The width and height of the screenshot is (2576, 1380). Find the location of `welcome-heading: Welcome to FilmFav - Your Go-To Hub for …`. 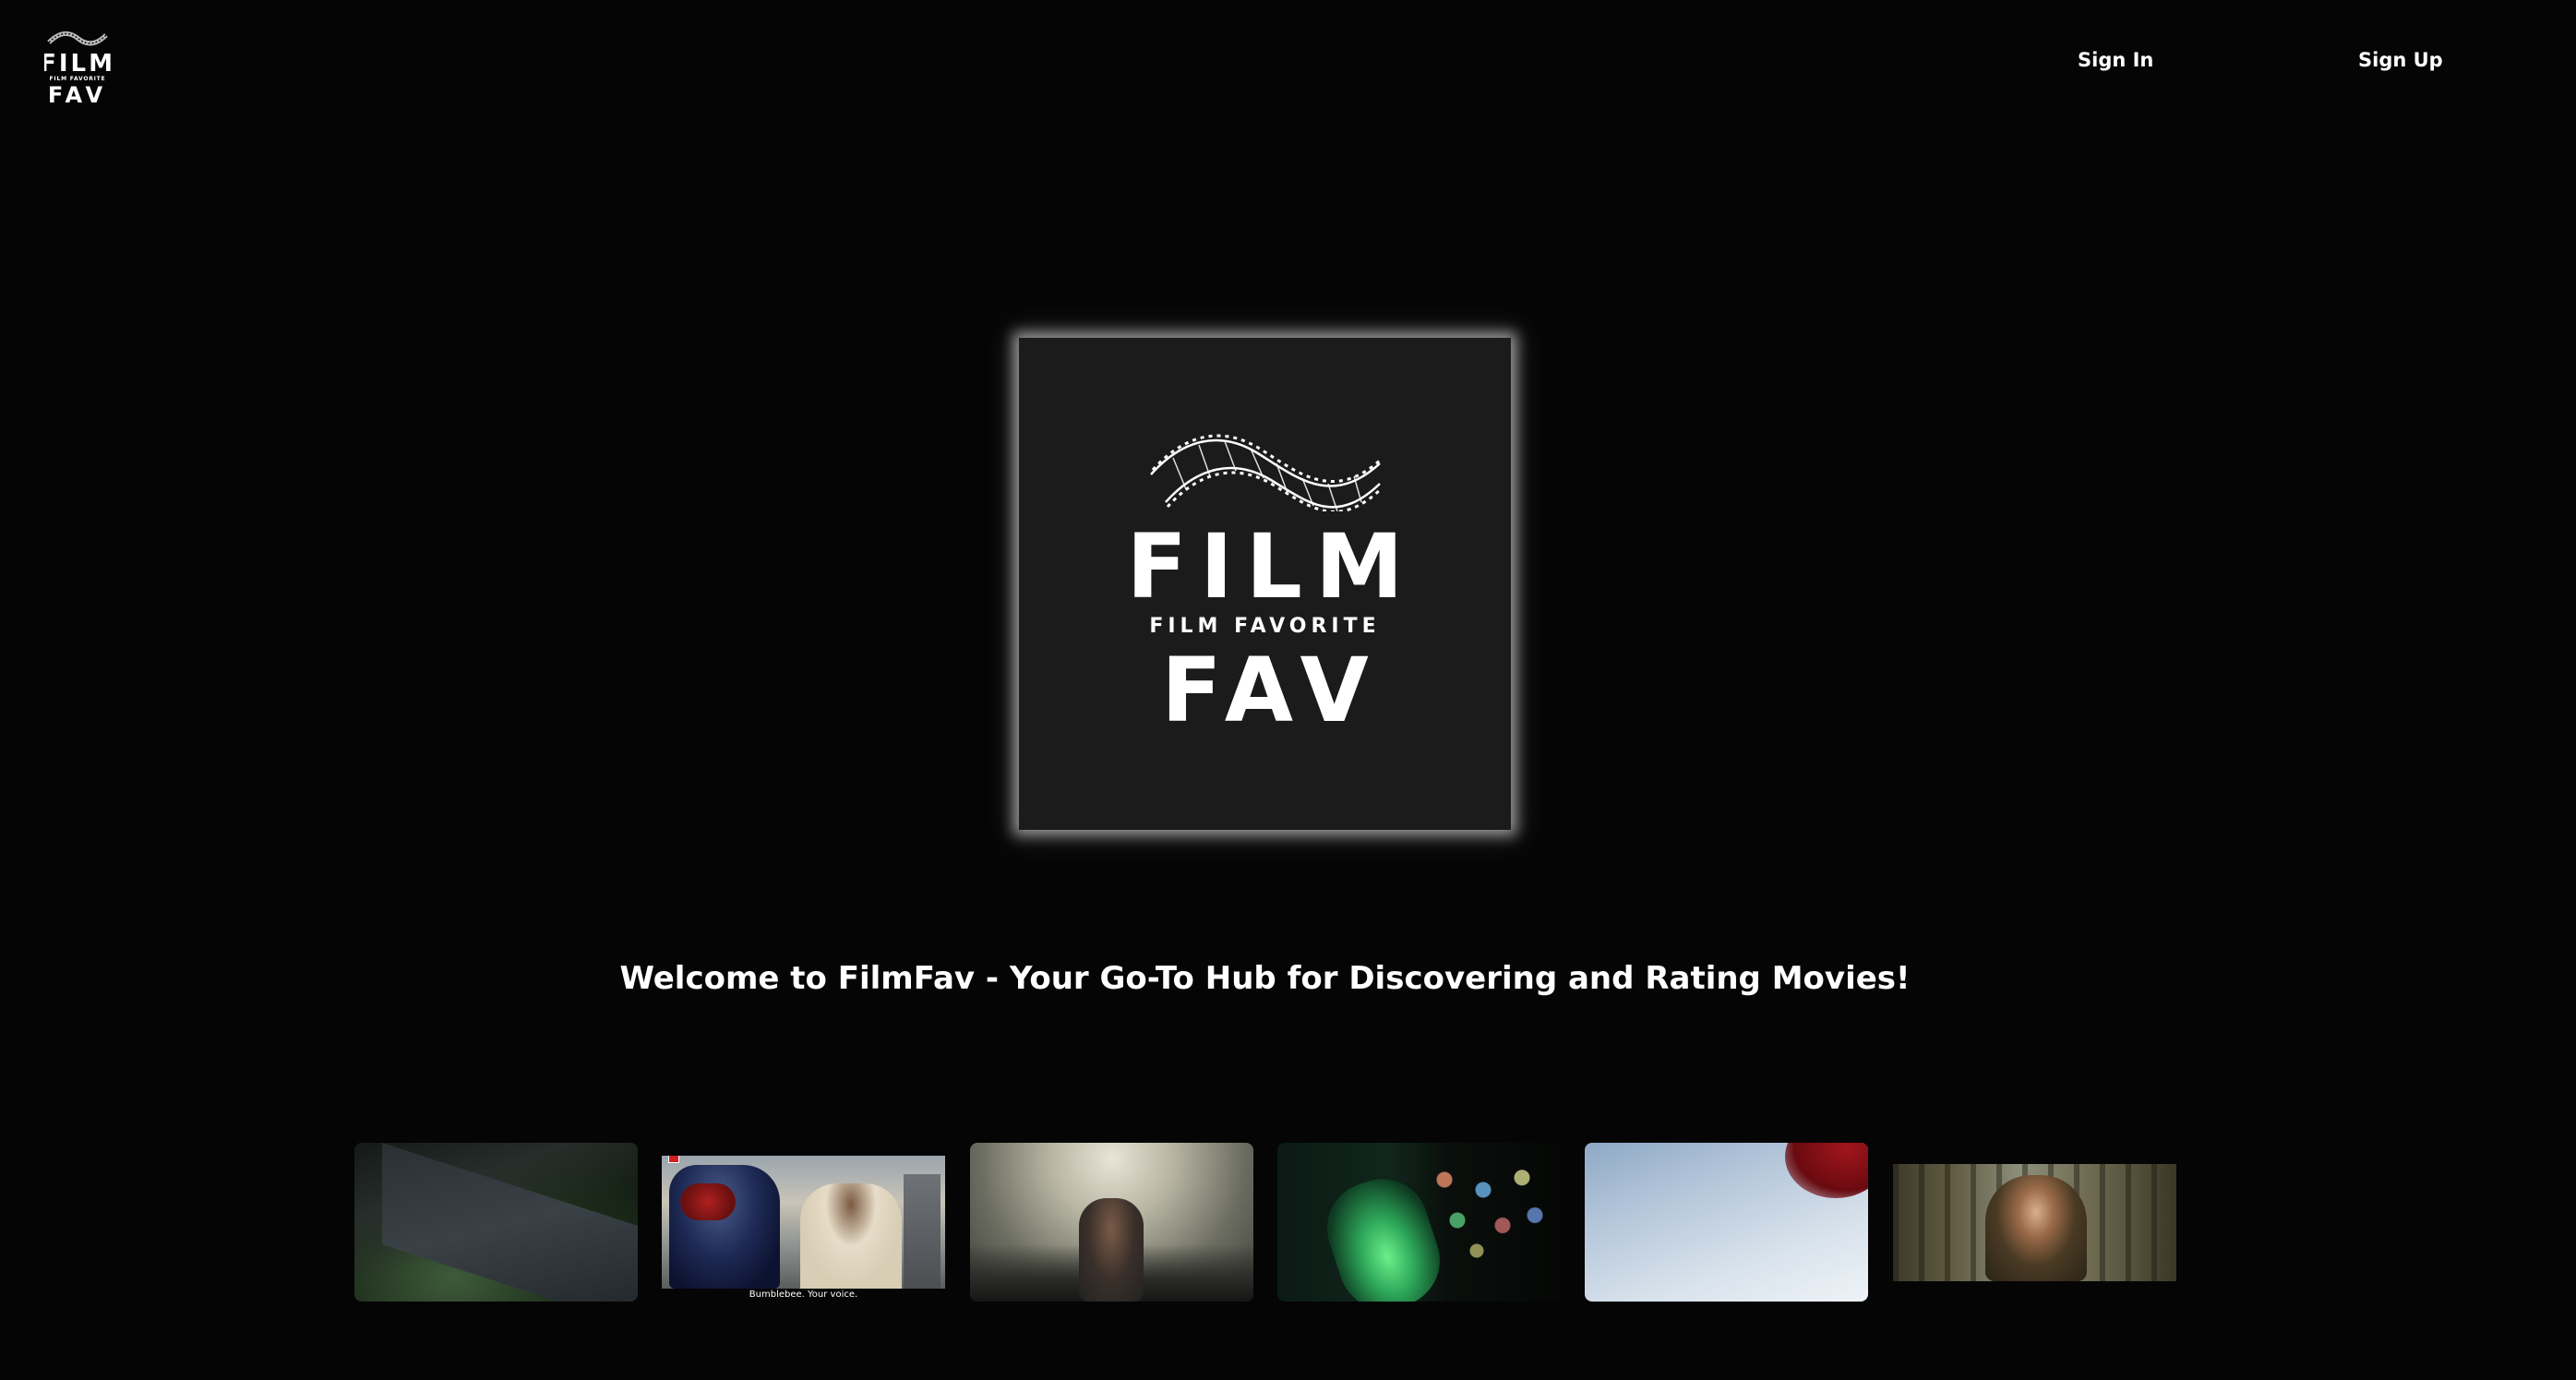

welcome-heading: Welcome to FilmFav - Your Go-To Hub for … is located at coordinates (1265, 978).